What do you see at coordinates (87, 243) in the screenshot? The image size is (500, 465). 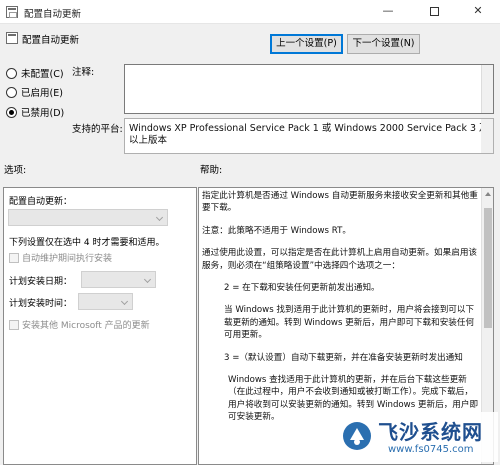 I see `options-note: 下列设置仅在选中 4 时才需要和适用。` at bounding box center [87, 243].